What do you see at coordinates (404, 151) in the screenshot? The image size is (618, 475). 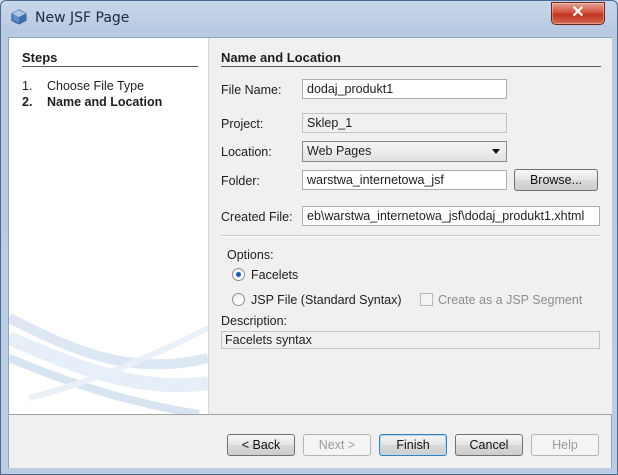 I see `location-dropdown: Web Pages` at bounding box center [404, 151].